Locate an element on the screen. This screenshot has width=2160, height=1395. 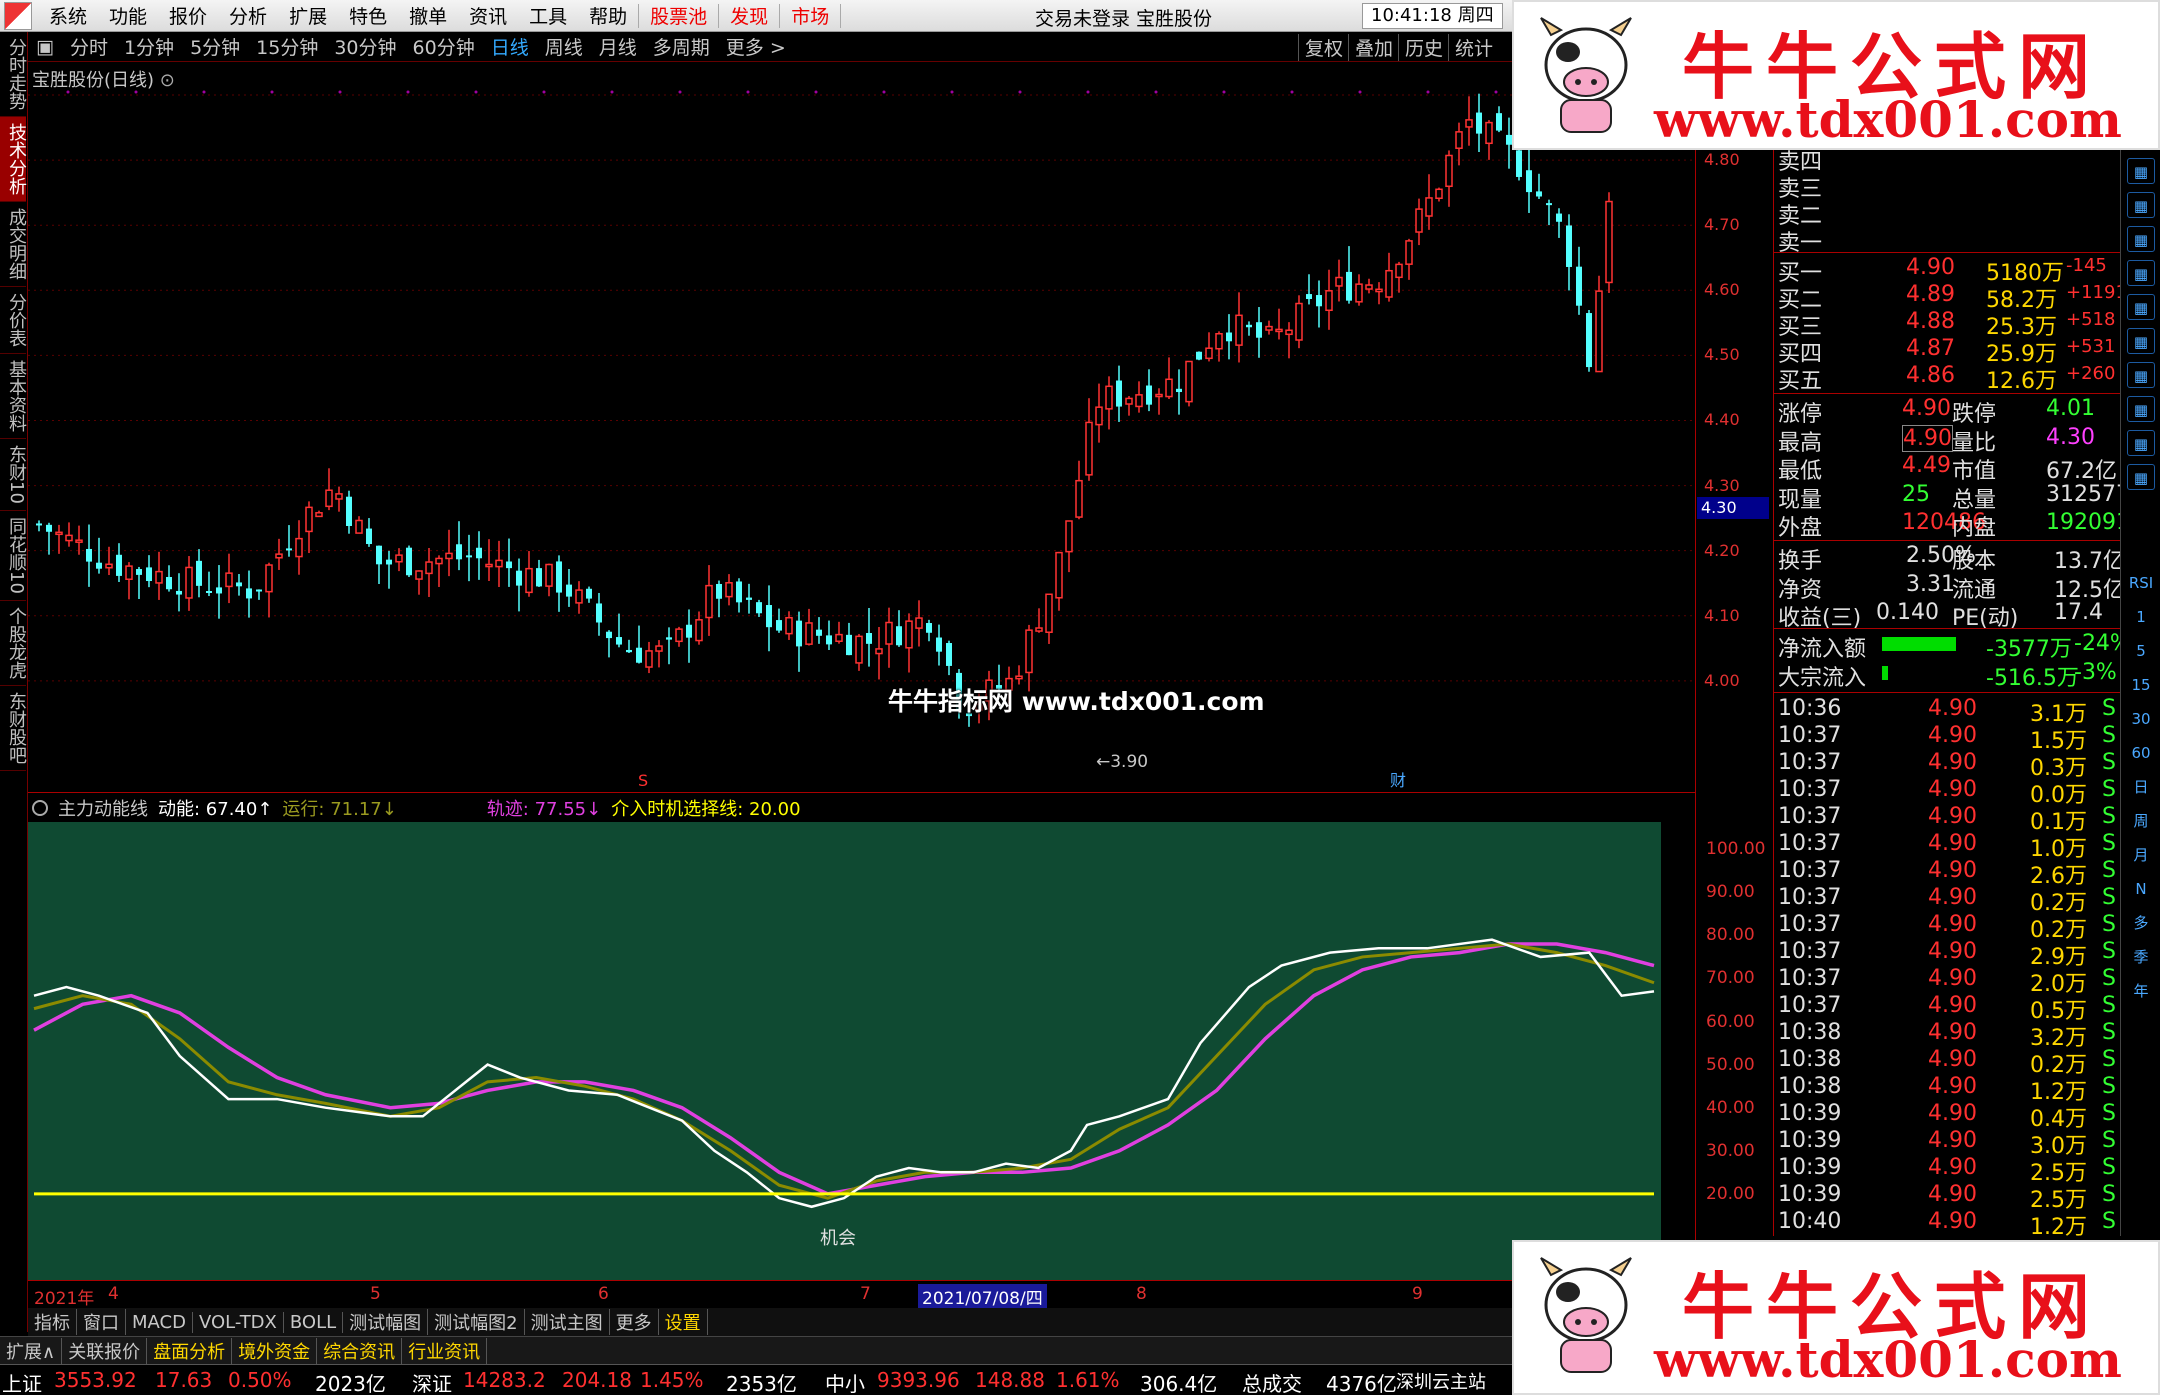
sz-change: 204.18 is located at coordinates (597, 1380).